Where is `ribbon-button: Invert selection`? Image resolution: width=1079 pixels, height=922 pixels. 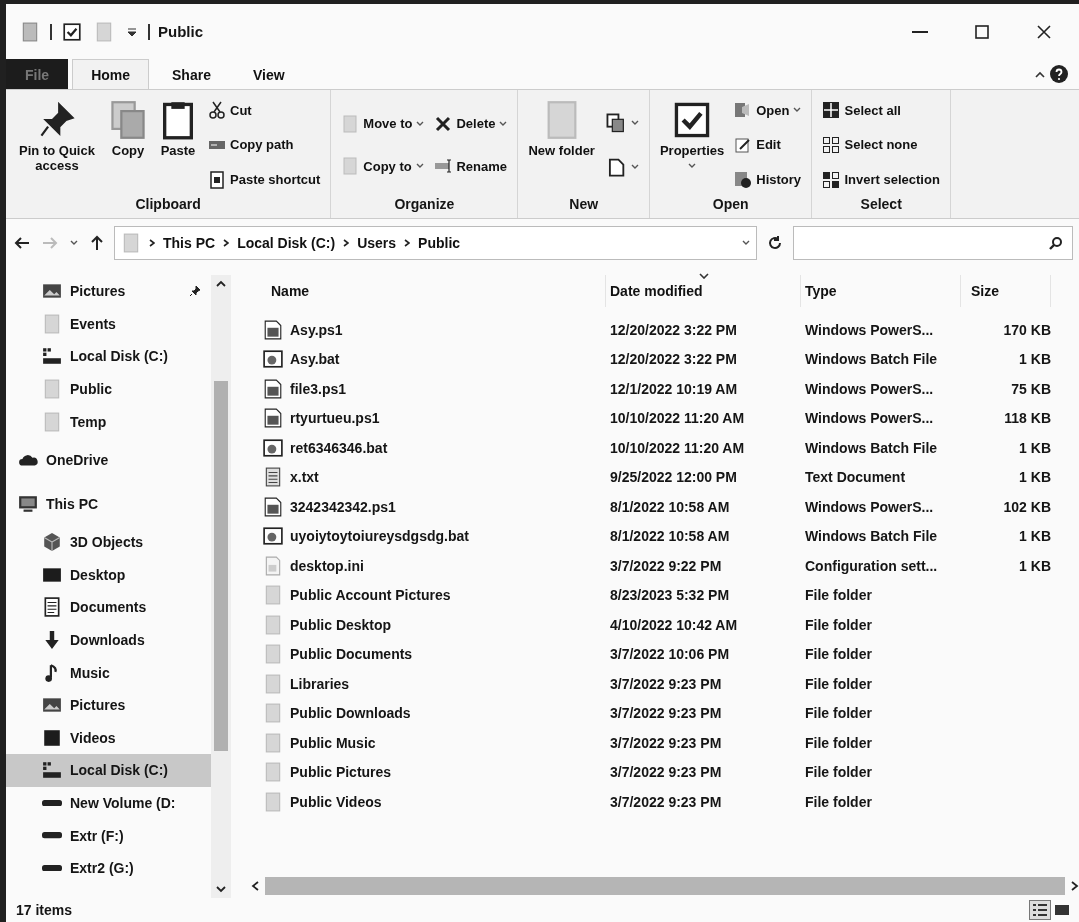
ribbon-button: Invert selection is located at coordinates (881, 179).